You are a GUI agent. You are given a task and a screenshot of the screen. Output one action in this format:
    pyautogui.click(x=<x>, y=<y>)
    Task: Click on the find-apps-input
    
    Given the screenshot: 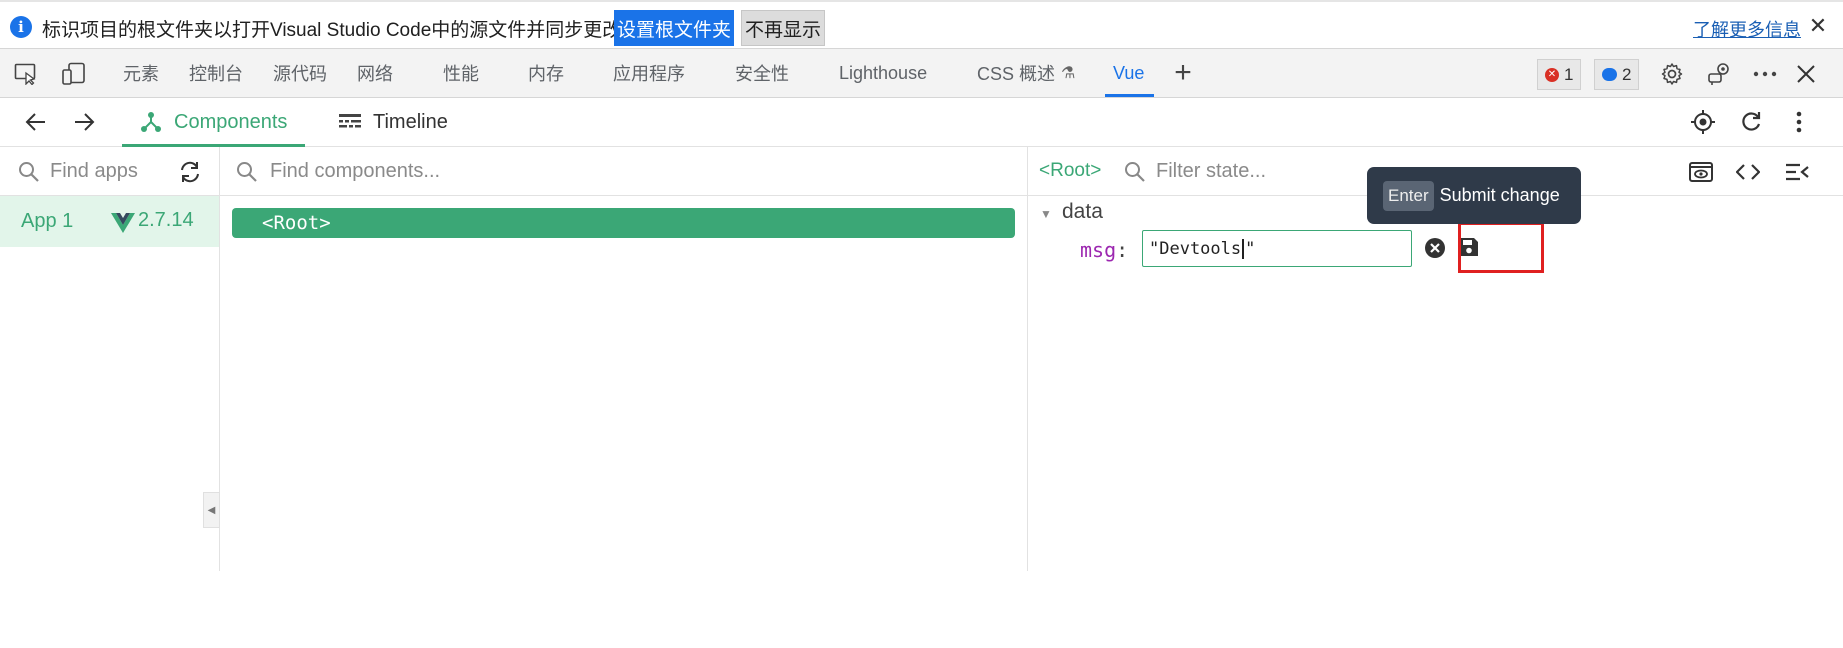 What is the action you would take?
    pyautogui.click(x=110, y=171)
    